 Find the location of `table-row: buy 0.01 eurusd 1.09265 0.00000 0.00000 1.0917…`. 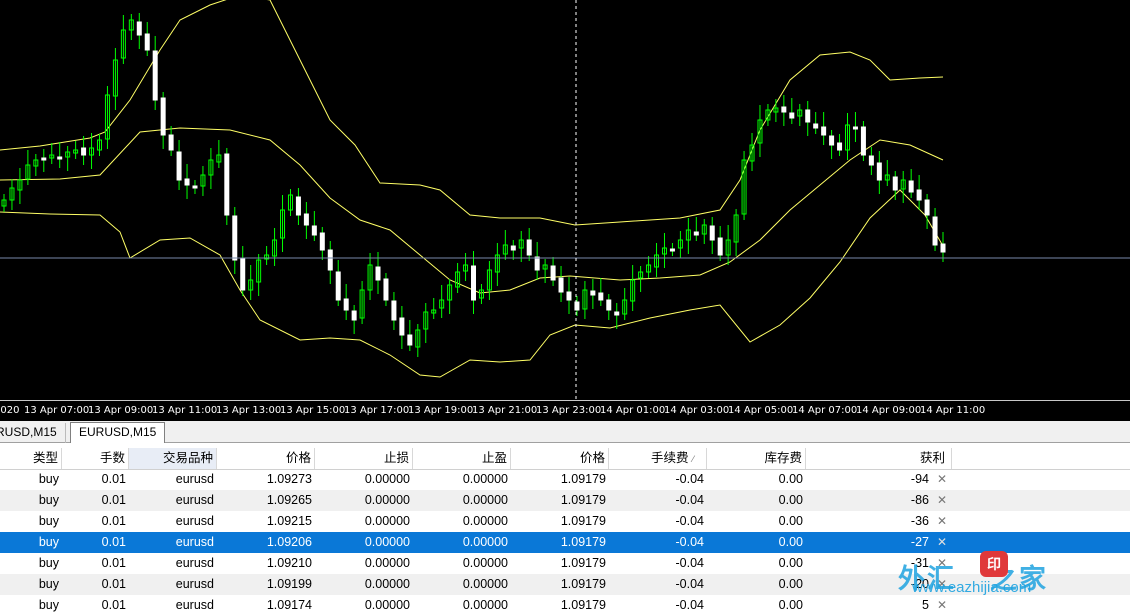

table-row: buy 0.01 eurusd 1.09265 0.00000 0.00000 1.0917… is located at coordinates (565, 500).